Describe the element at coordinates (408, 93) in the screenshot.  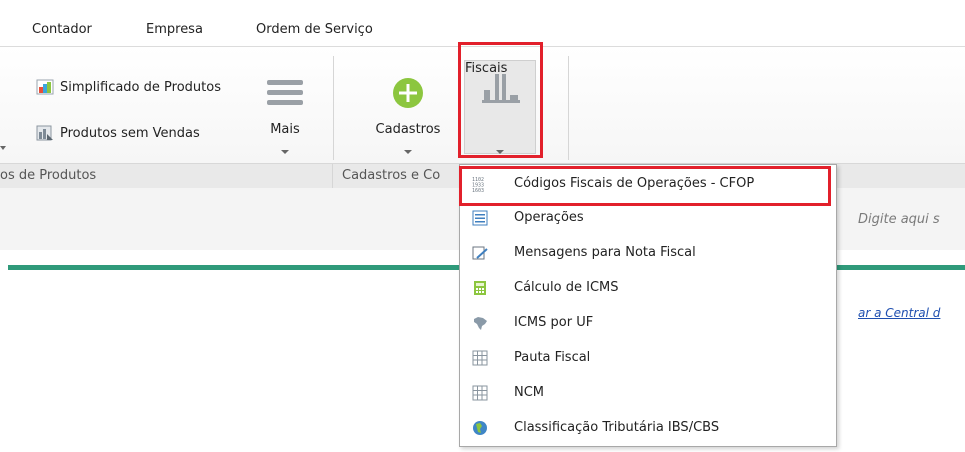
I see `add-circle-icon` at that location.